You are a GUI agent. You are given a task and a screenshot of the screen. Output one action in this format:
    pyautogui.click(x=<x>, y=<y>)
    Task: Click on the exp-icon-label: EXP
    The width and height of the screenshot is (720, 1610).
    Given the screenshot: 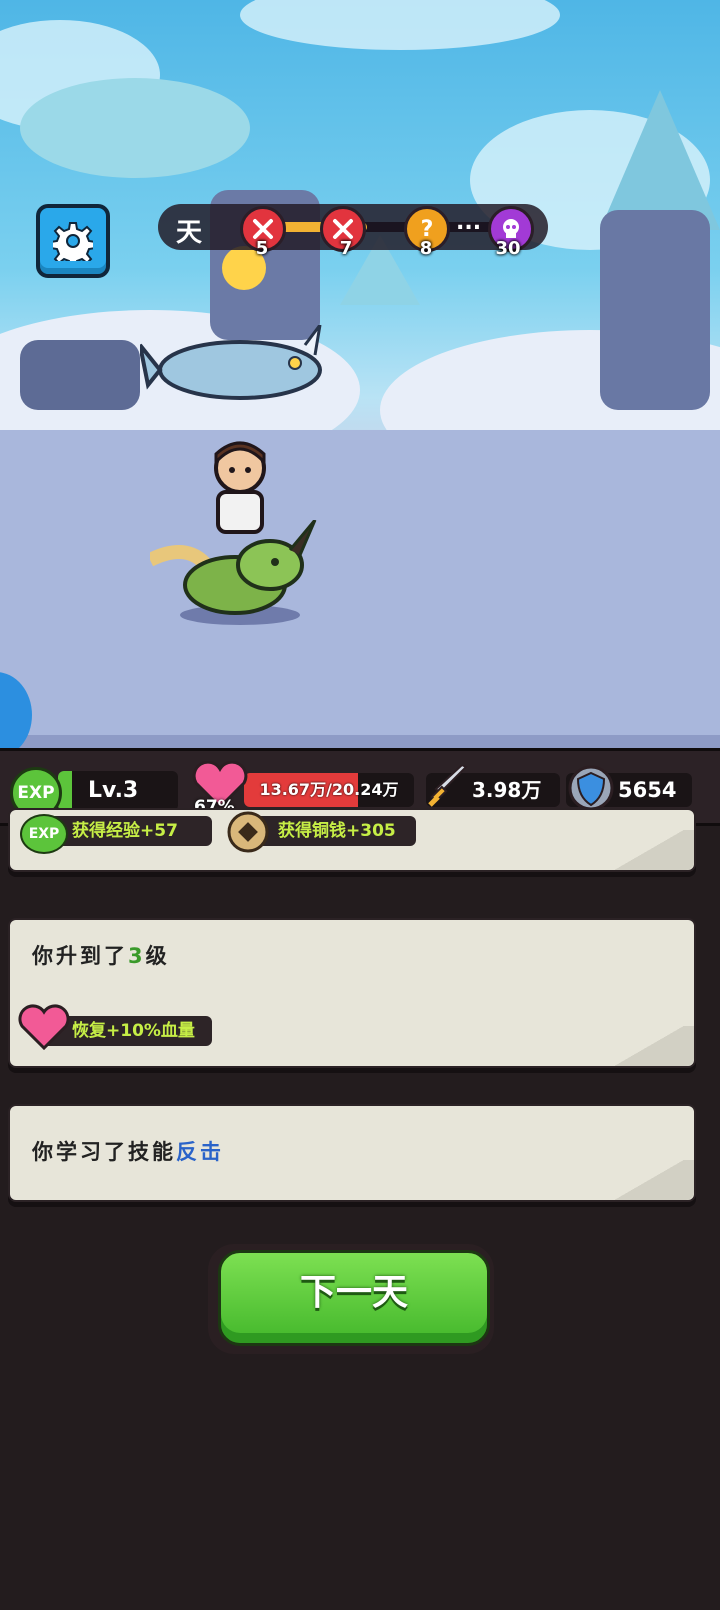 What is the action you would take?
    pyautogui.click(x=44, y=834)
    